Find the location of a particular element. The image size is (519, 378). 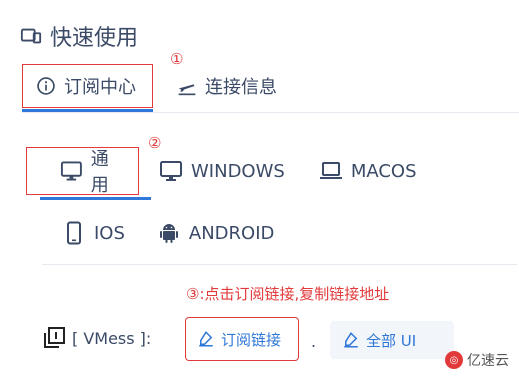

client-tab-android: ANDROID is located at coordinates (215, 233).